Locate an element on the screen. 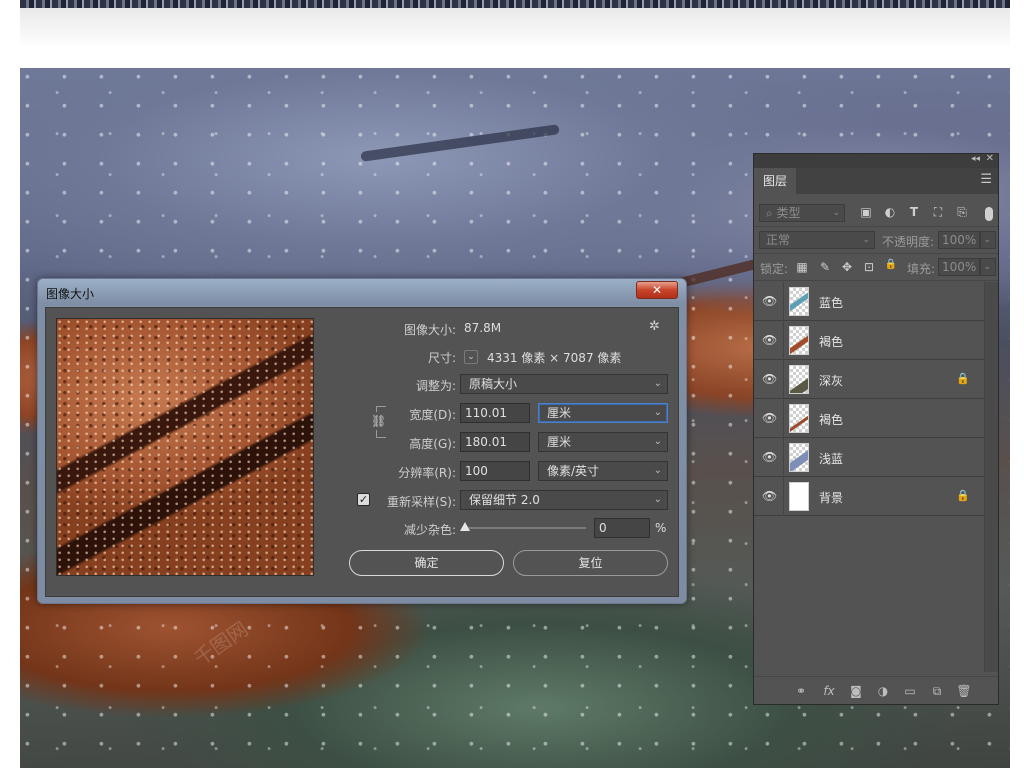 The height and width of the screenshot is (768, 1024). height-label: 高度(G): is located at coordinates (432, 444).